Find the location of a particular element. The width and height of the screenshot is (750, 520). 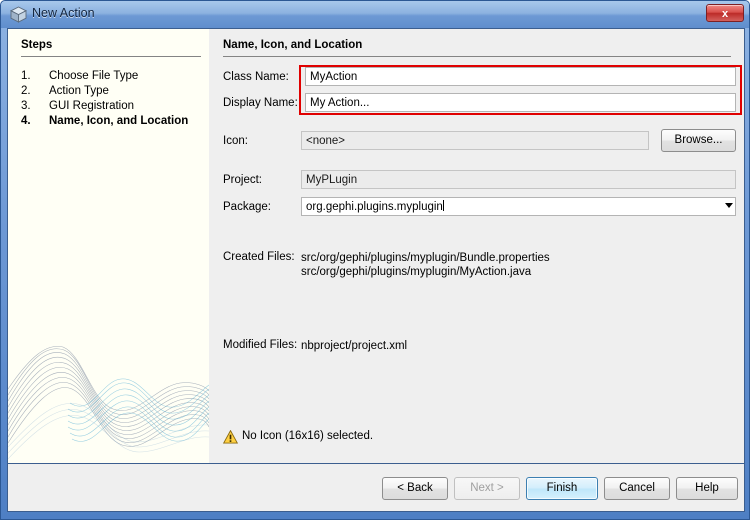

display-name-label: Display Name: is located at coordinates (260, 103).